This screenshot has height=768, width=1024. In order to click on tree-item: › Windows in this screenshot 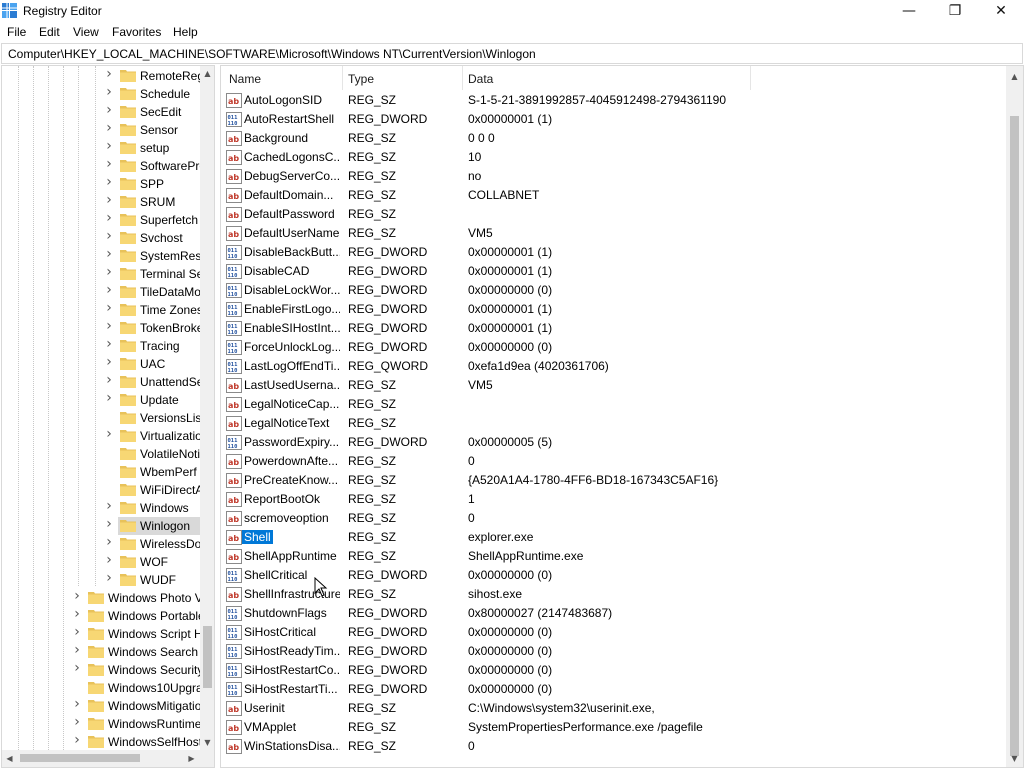, I will do `click(102, 507)`.